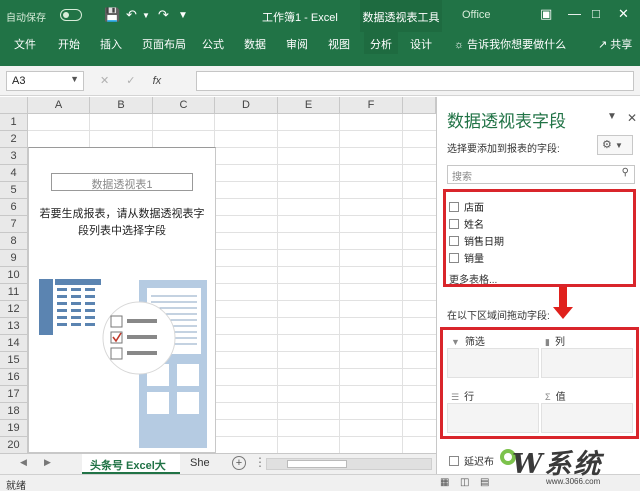 This screenshot has width=640, height=492. I want to click on undo-dropdown-icon: ▼, so click(146, 15).